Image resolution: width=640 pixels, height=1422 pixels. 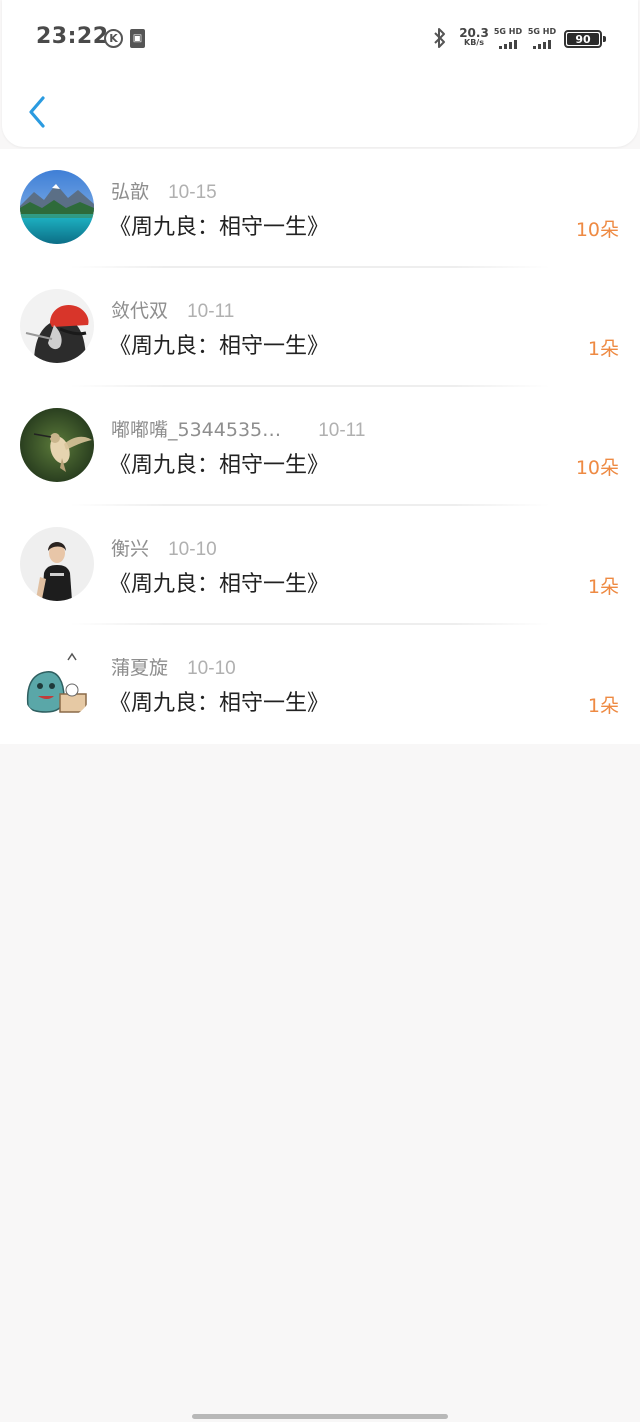 What do you see at coordinates (173, 666) in the screenshot?
I see `record-meta: 蒲夏旋 10-10` at bounding box center [173, 666].